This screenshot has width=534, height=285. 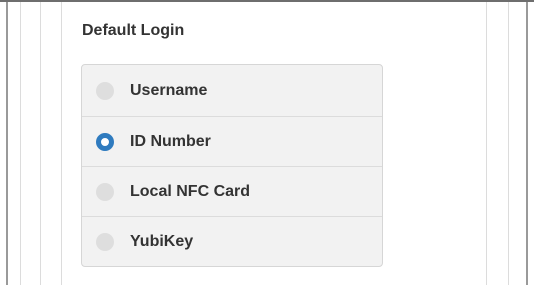 I want to click on outer-right-border, so click(x=527, y=143).